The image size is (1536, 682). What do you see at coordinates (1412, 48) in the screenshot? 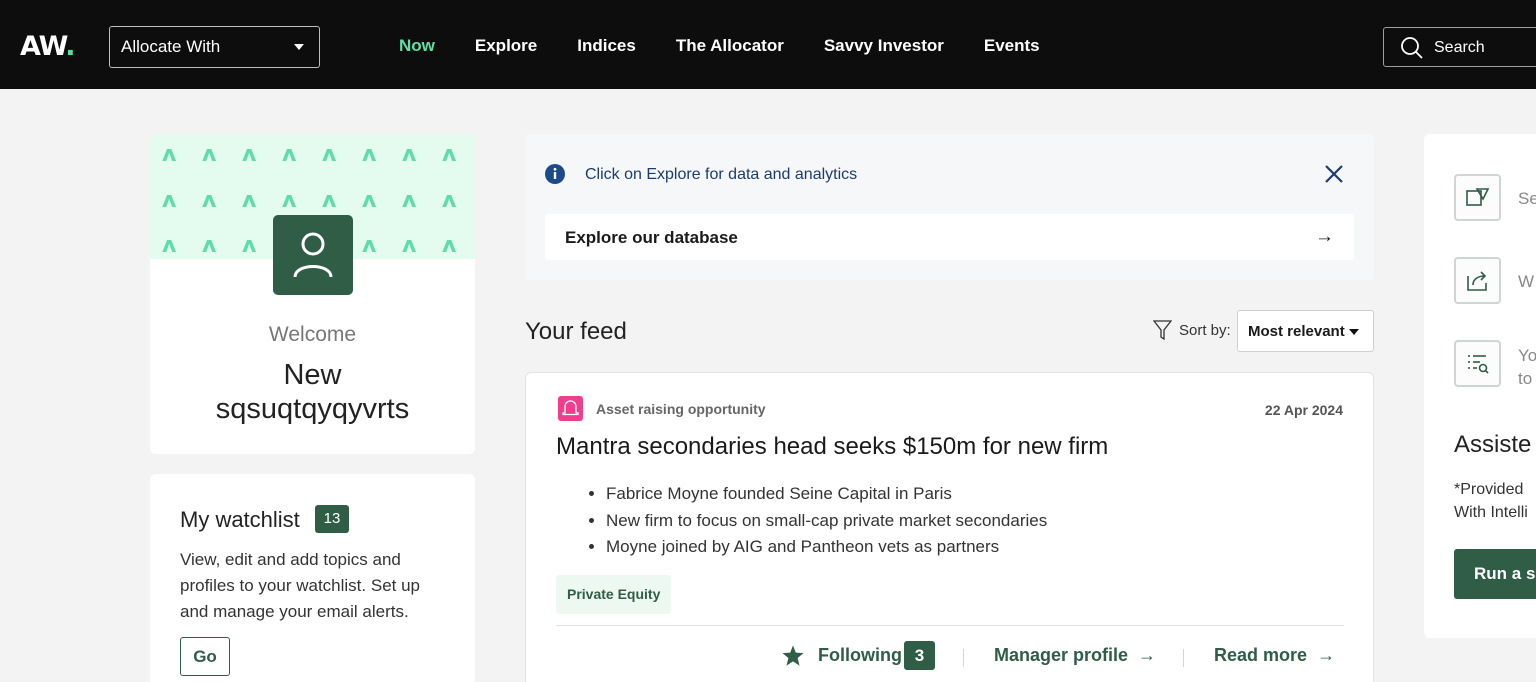
I see `search-icon` at bounding box center [1412, 48].